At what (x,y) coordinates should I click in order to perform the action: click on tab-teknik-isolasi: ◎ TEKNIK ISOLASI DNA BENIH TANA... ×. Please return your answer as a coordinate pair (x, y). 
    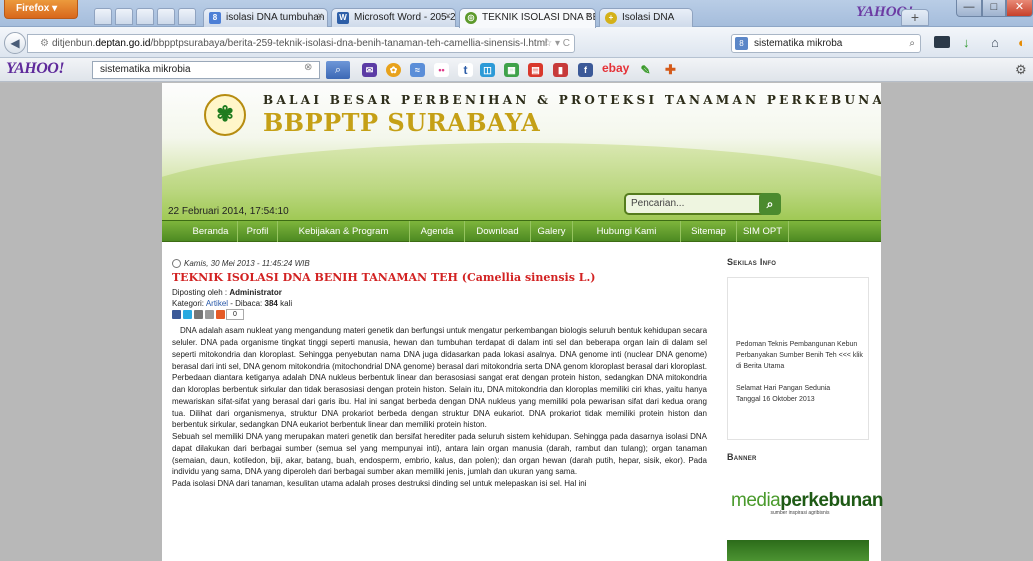
    Looking at the image, I should click on (527, 18).